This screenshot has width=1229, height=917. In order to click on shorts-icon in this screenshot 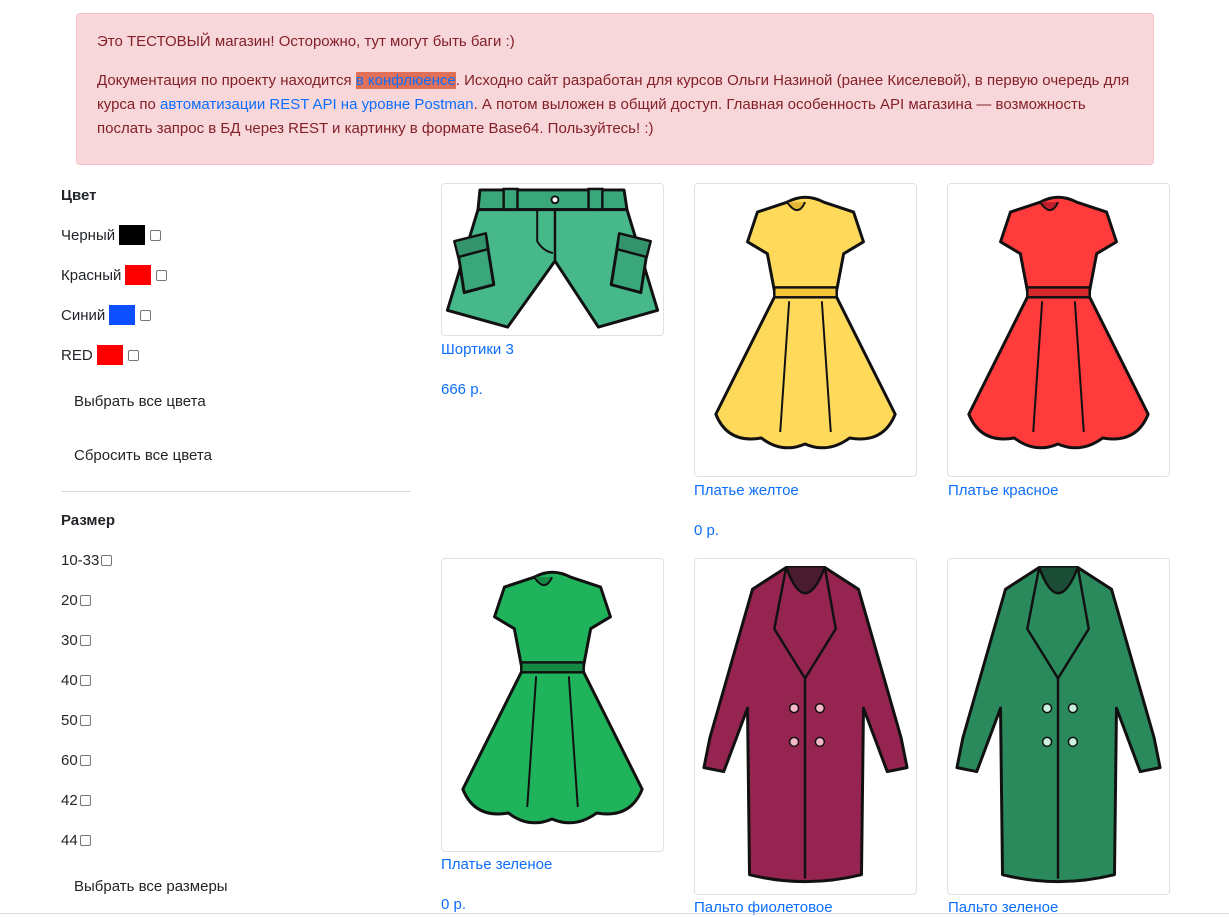, I will do `click(552, 258)`.